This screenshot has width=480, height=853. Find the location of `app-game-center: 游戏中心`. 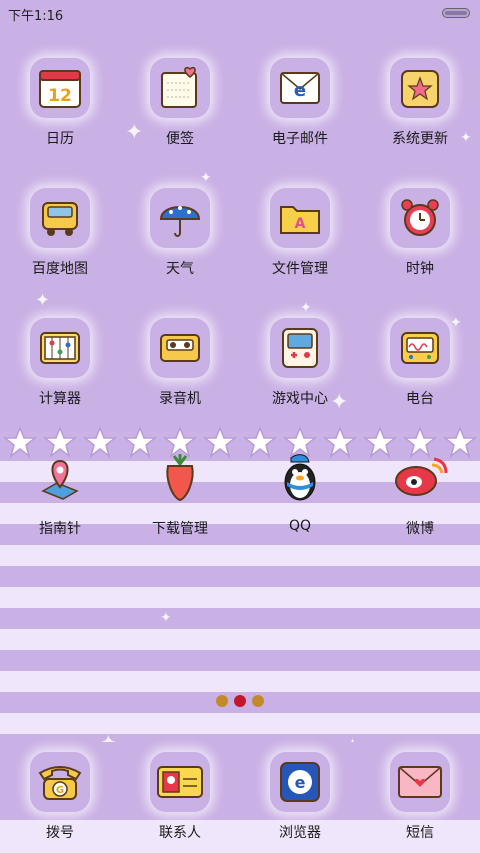

app-game-center: 游戏中心 is located at coordinates (300, 363).